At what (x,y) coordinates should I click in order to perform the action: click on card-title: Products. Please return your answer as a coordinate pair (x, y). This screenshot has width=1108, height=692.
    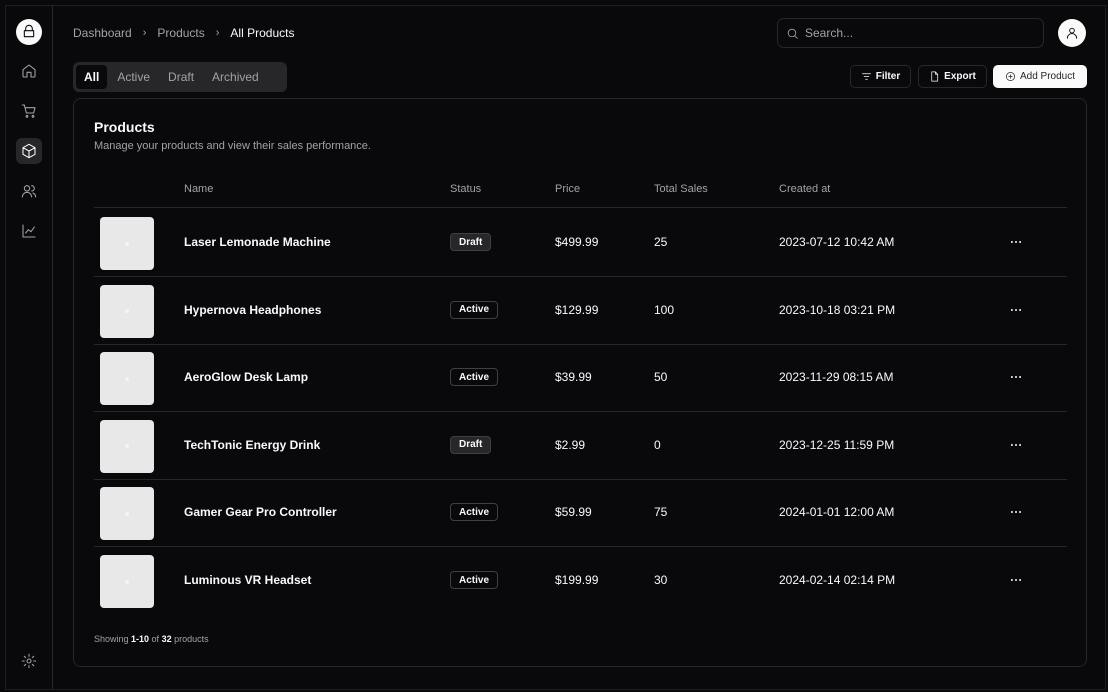
    Looking at the image, I should click on (124, 127).